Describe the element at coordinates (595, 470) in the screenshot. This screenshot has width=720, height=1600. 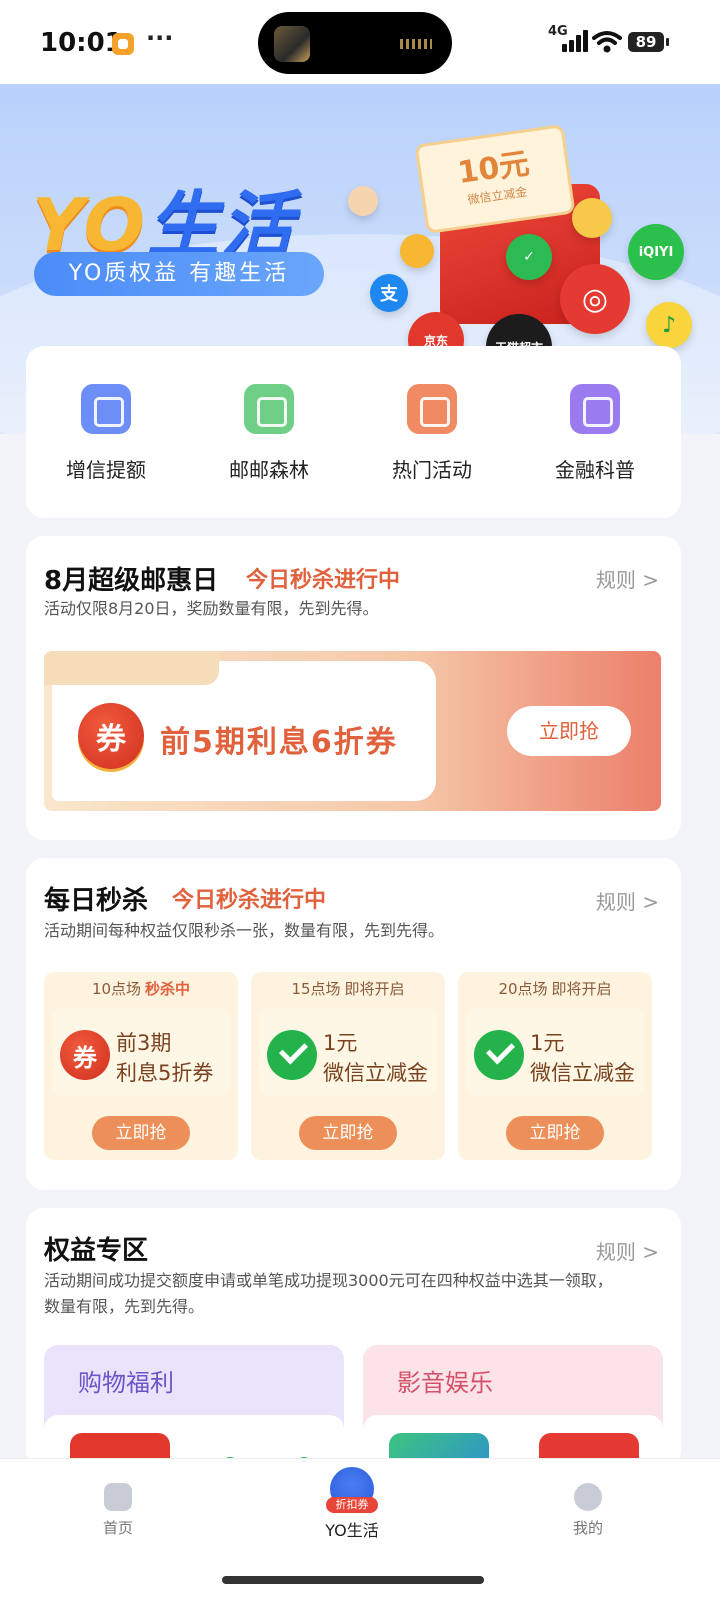
I see `menu-item-label: 金融科普` at that location.